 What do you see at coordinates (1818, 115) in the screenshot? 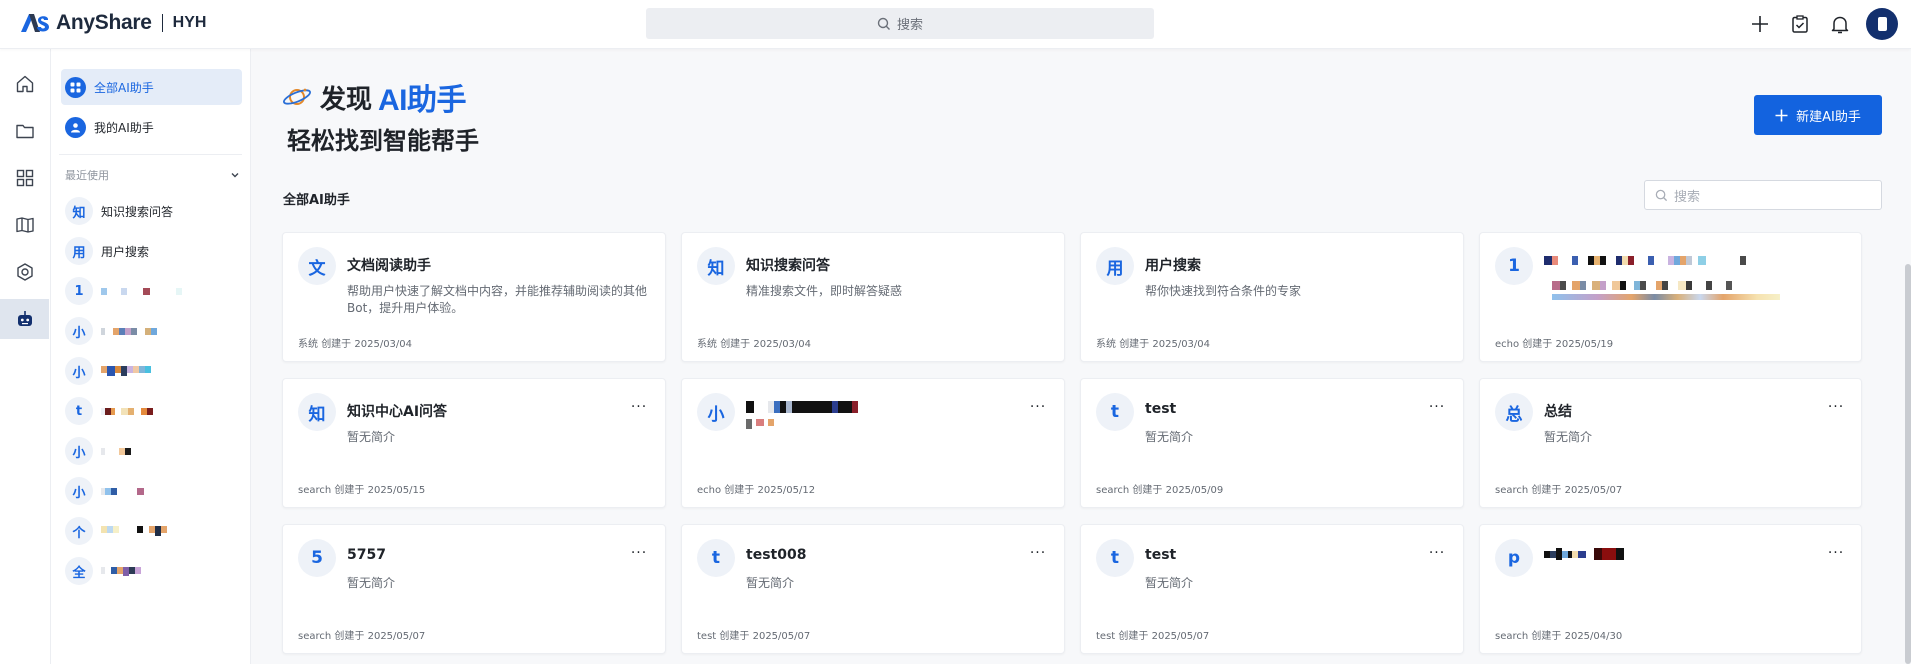
I see `new-assistant-button: 新建AI助手` at bounding box center [1818, 115].